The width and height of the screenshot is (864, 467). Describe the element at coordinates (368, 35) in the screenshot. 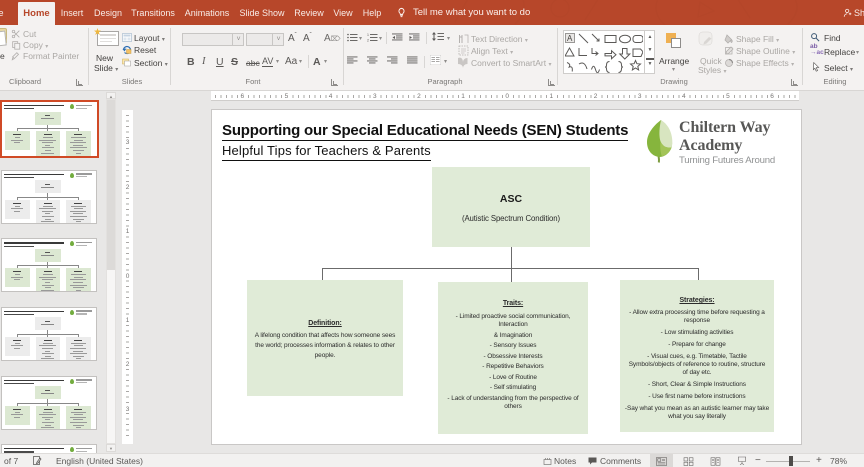

I see `svg-text: 1` at that location.